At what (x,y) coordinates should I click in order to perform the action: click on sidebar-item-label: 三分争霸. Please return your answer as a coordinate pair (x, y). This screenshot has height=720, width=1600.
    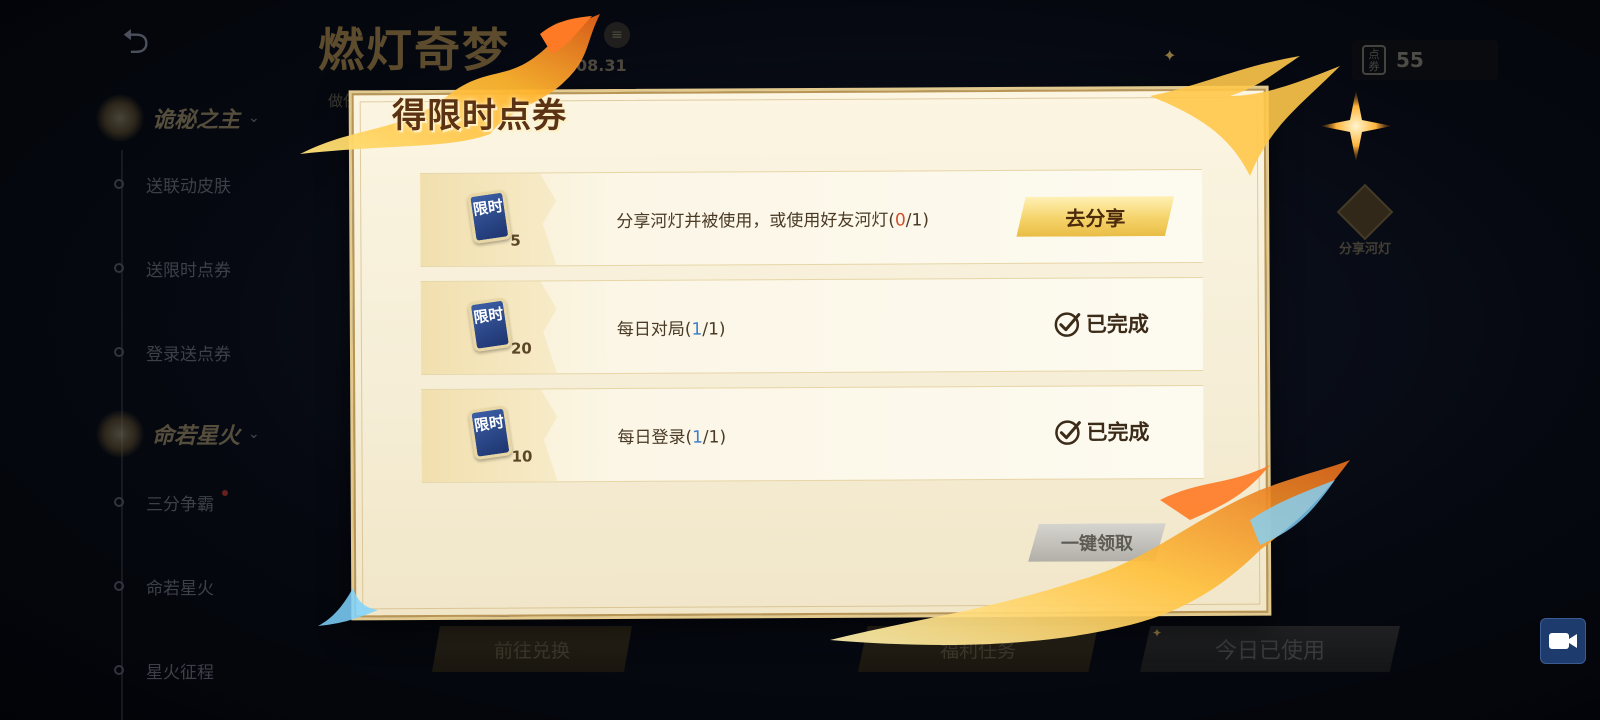
    Looking at the image, I should click on (180, 504).